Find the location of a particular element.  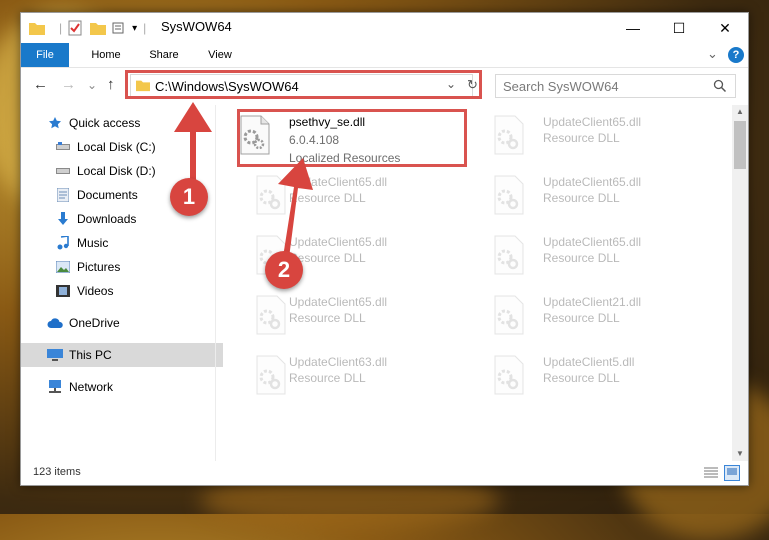

annotation-arrows is located at coordinates (243, 180).